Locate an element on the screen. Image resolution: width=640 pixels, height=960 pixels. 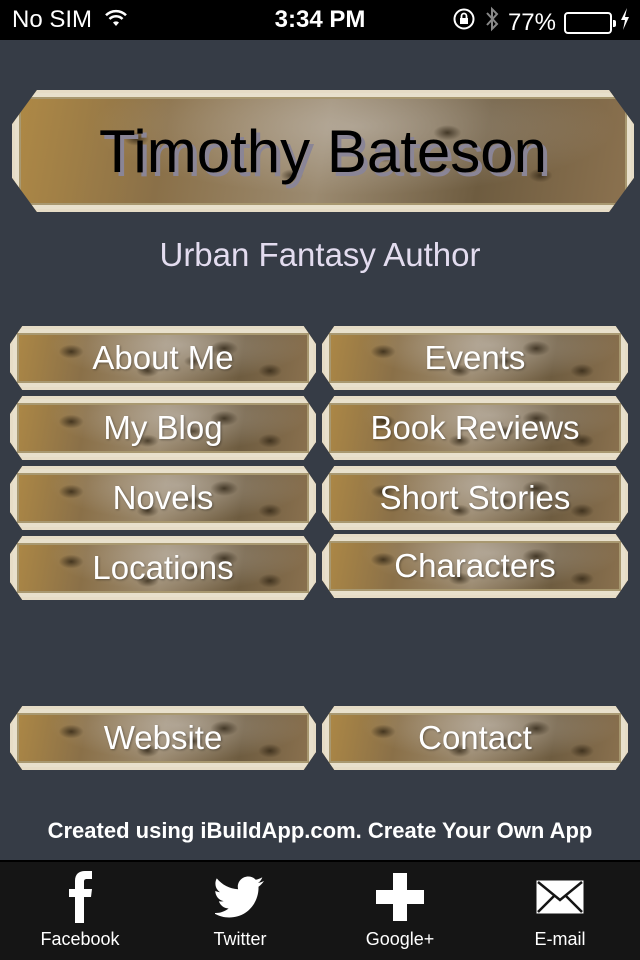
menu-button-book-reviews: Book Reviews is located at coordinates (475, 428).